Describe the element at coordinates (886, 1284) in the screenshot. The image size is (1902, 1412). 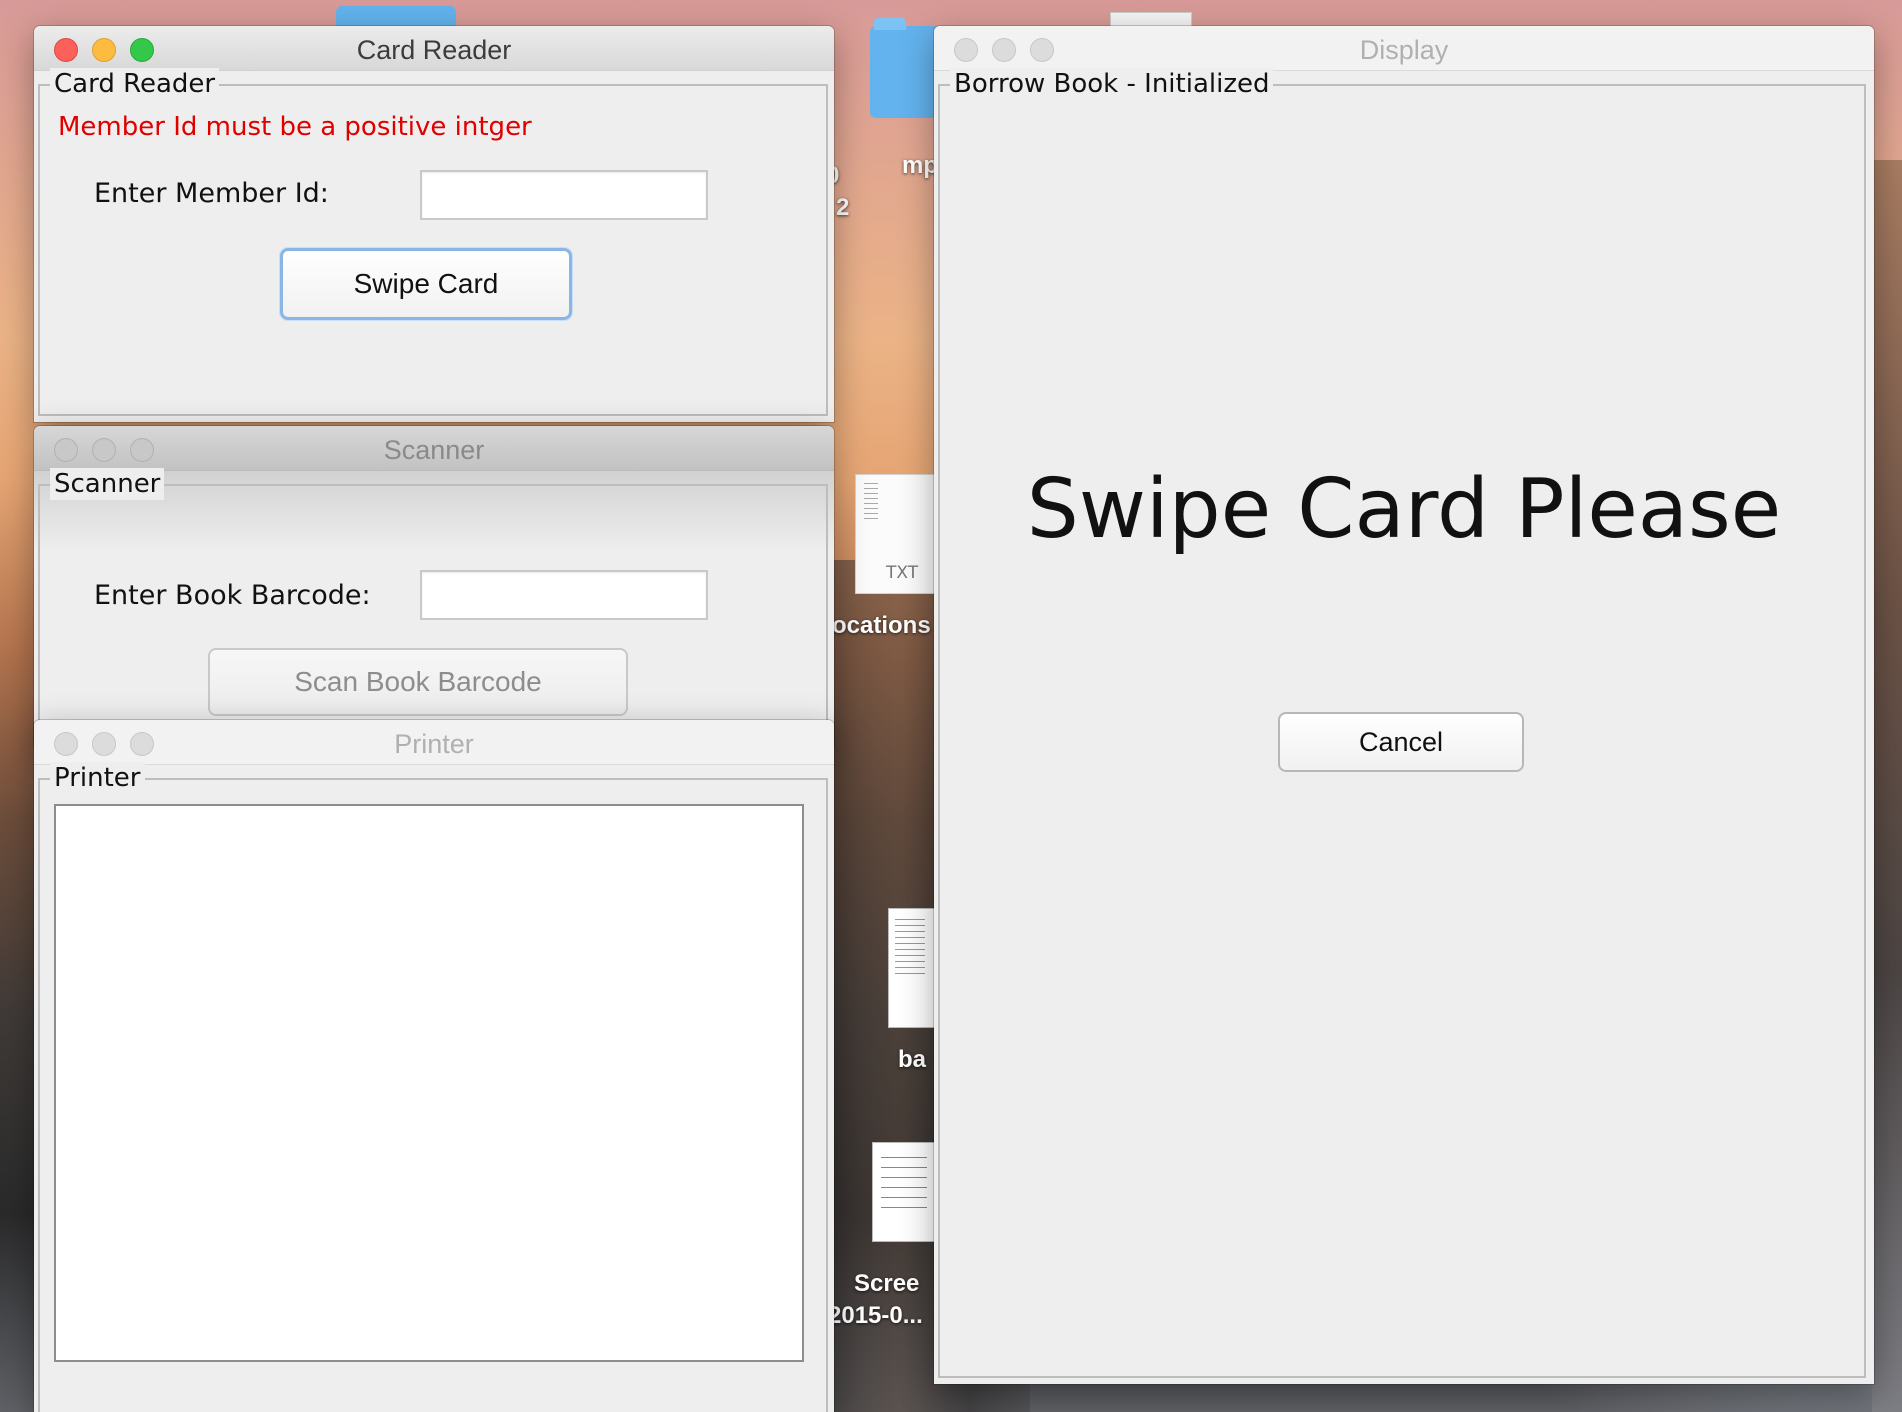
I see `desktop-icon-label: Scree` at that location.